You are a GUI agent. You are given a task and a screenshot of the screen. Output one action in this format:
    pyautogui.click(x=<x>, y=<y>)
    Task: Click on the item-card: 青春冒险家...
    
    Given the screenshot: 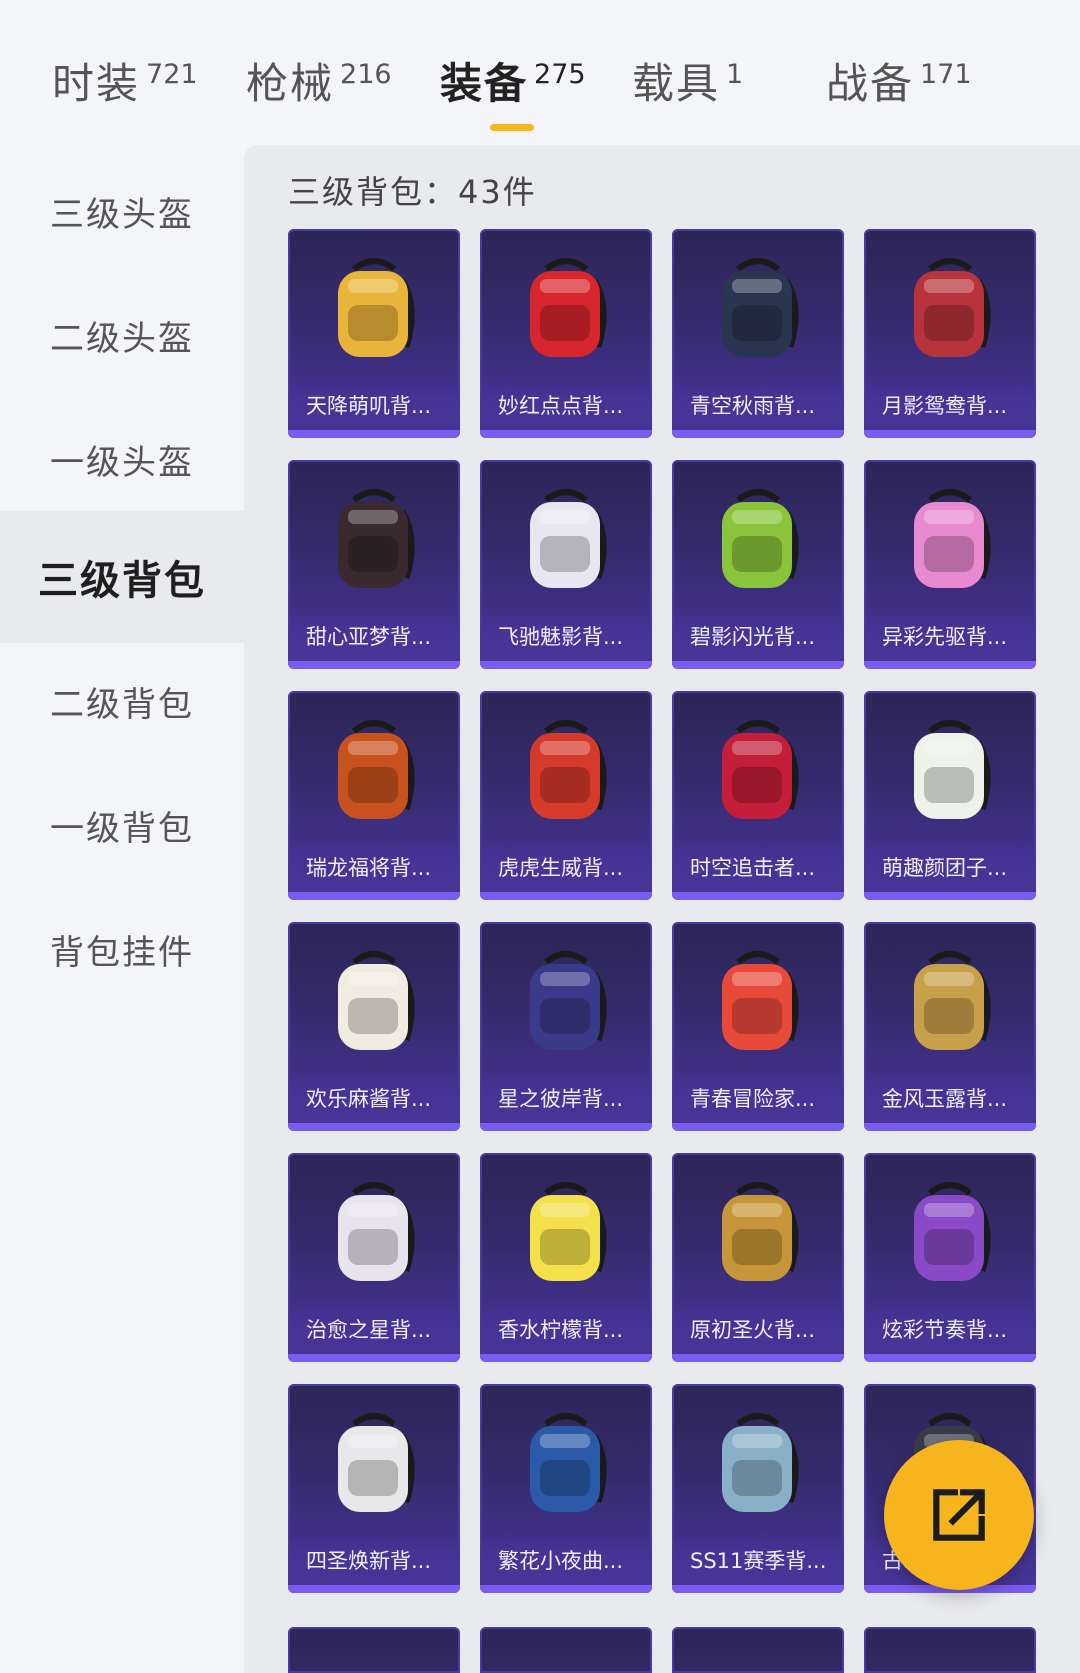 What is the action you would take?
    pyautogui.click(x=758, y=1026)
    